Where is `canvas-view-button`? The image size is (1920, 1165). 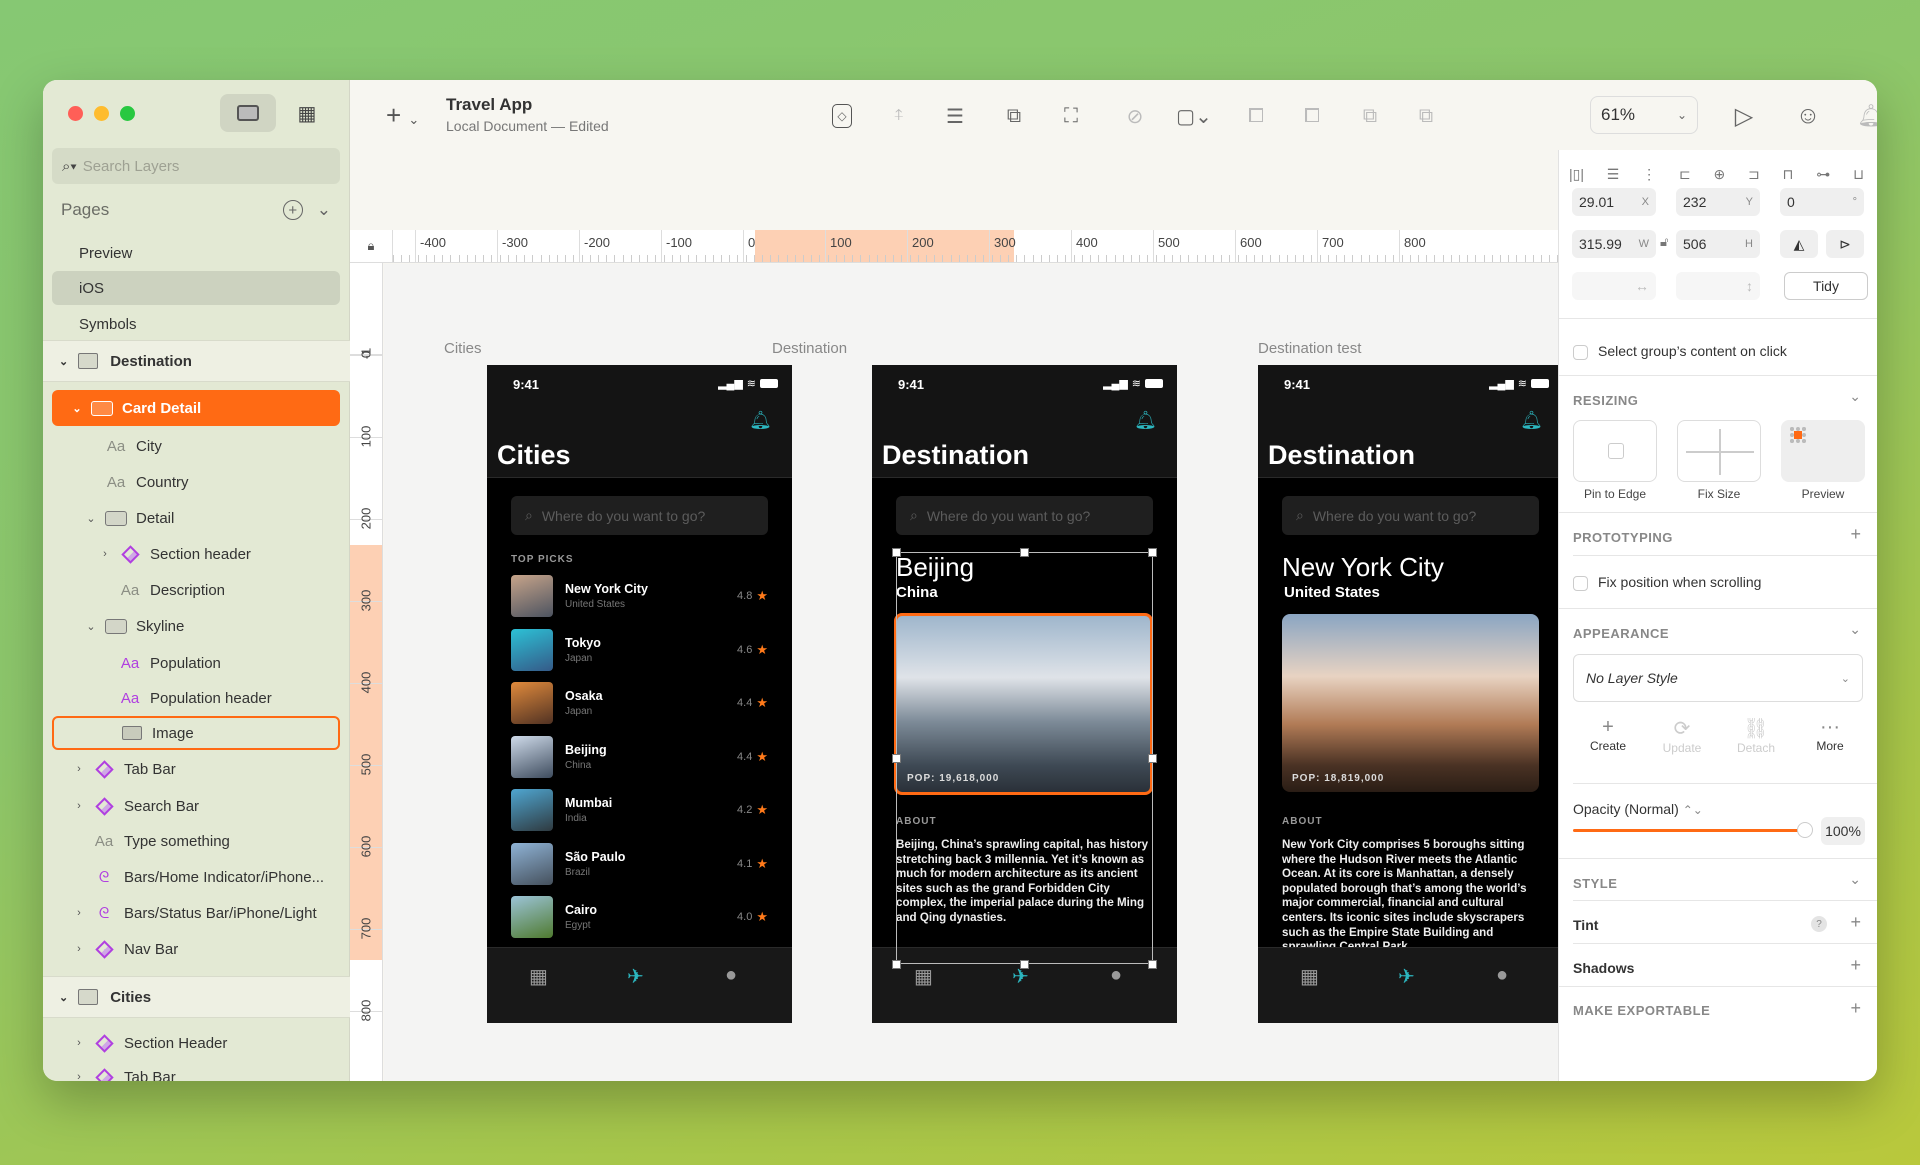 canvas-view-button is located at coordinates (248, 113).